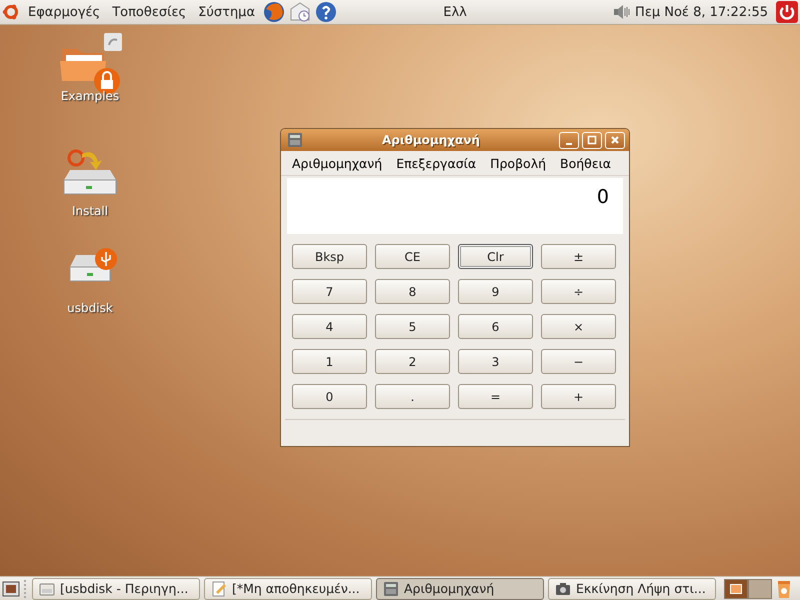 The width and height of the screenshot is (800, 600). I want to click on taskbar-button: Αριθμομηχανή, so click(460, 589).